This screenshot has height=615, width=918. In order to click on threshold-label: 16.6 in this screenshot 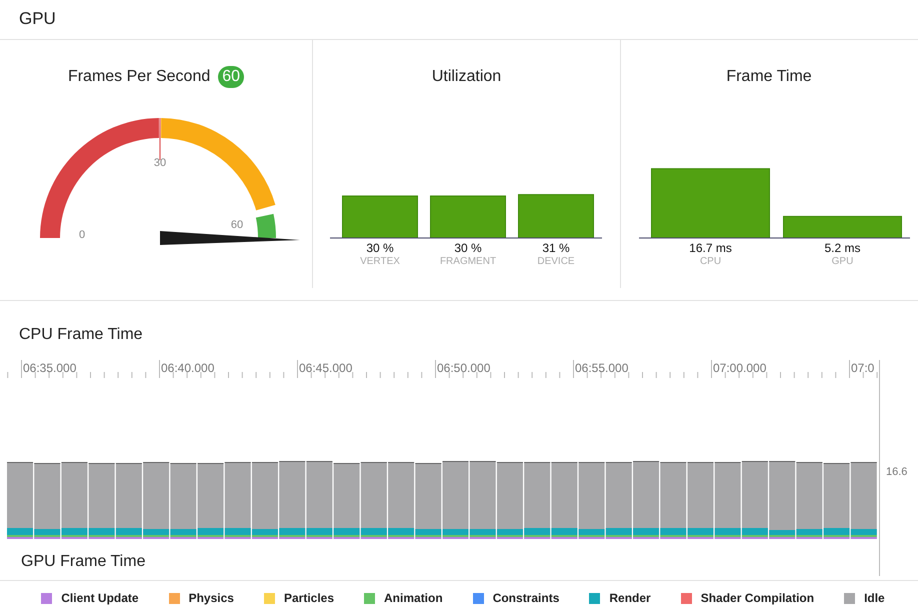, I will do `click(897, 472)`.